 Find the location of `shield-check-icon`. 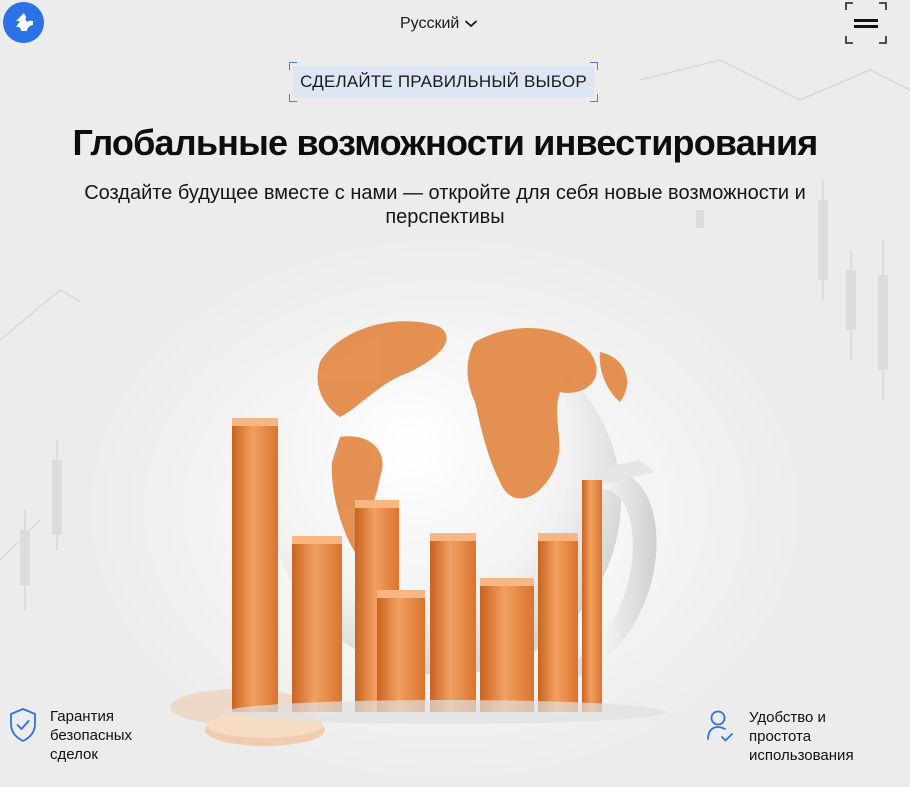

shield-check-icon is located at coordinates (23, 725).